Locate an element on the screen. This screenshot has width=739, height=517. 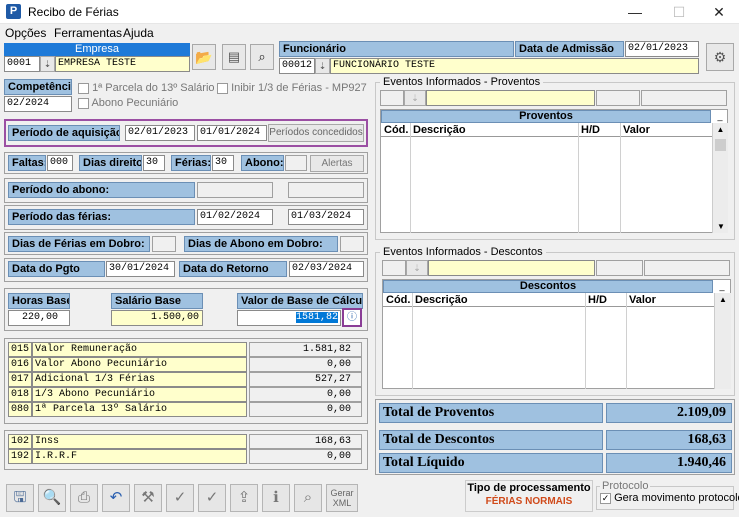
employee-settings-button: ⚙ is located at coordinates (720, 57).